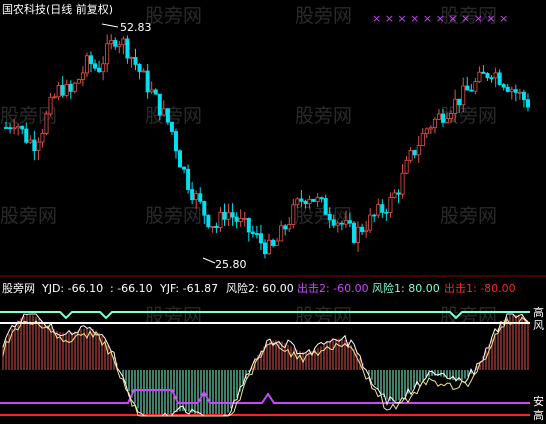 This screenshot has height=424, width=546. What do you see at coordinates (110, 25) in the screenshot?
I see `high-pointer` at bounding box center [110, 25].